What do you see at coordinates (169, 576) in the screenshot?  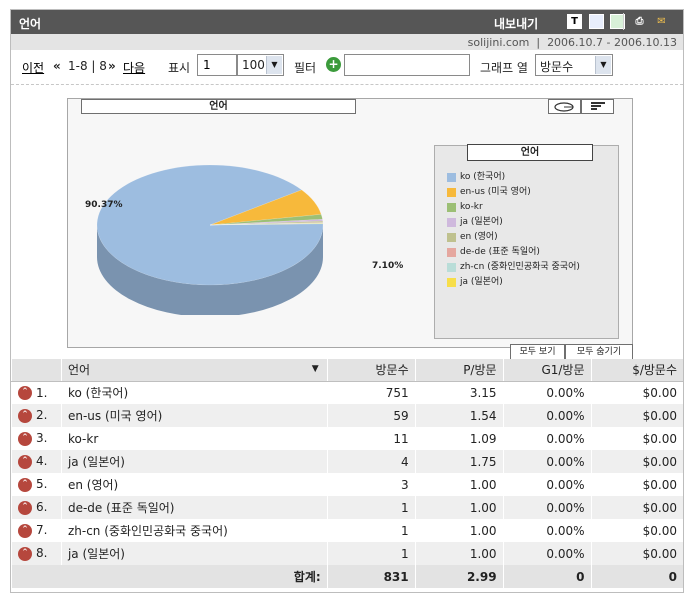 I see `total-label: 합계:` at bounding box center [169, 576].